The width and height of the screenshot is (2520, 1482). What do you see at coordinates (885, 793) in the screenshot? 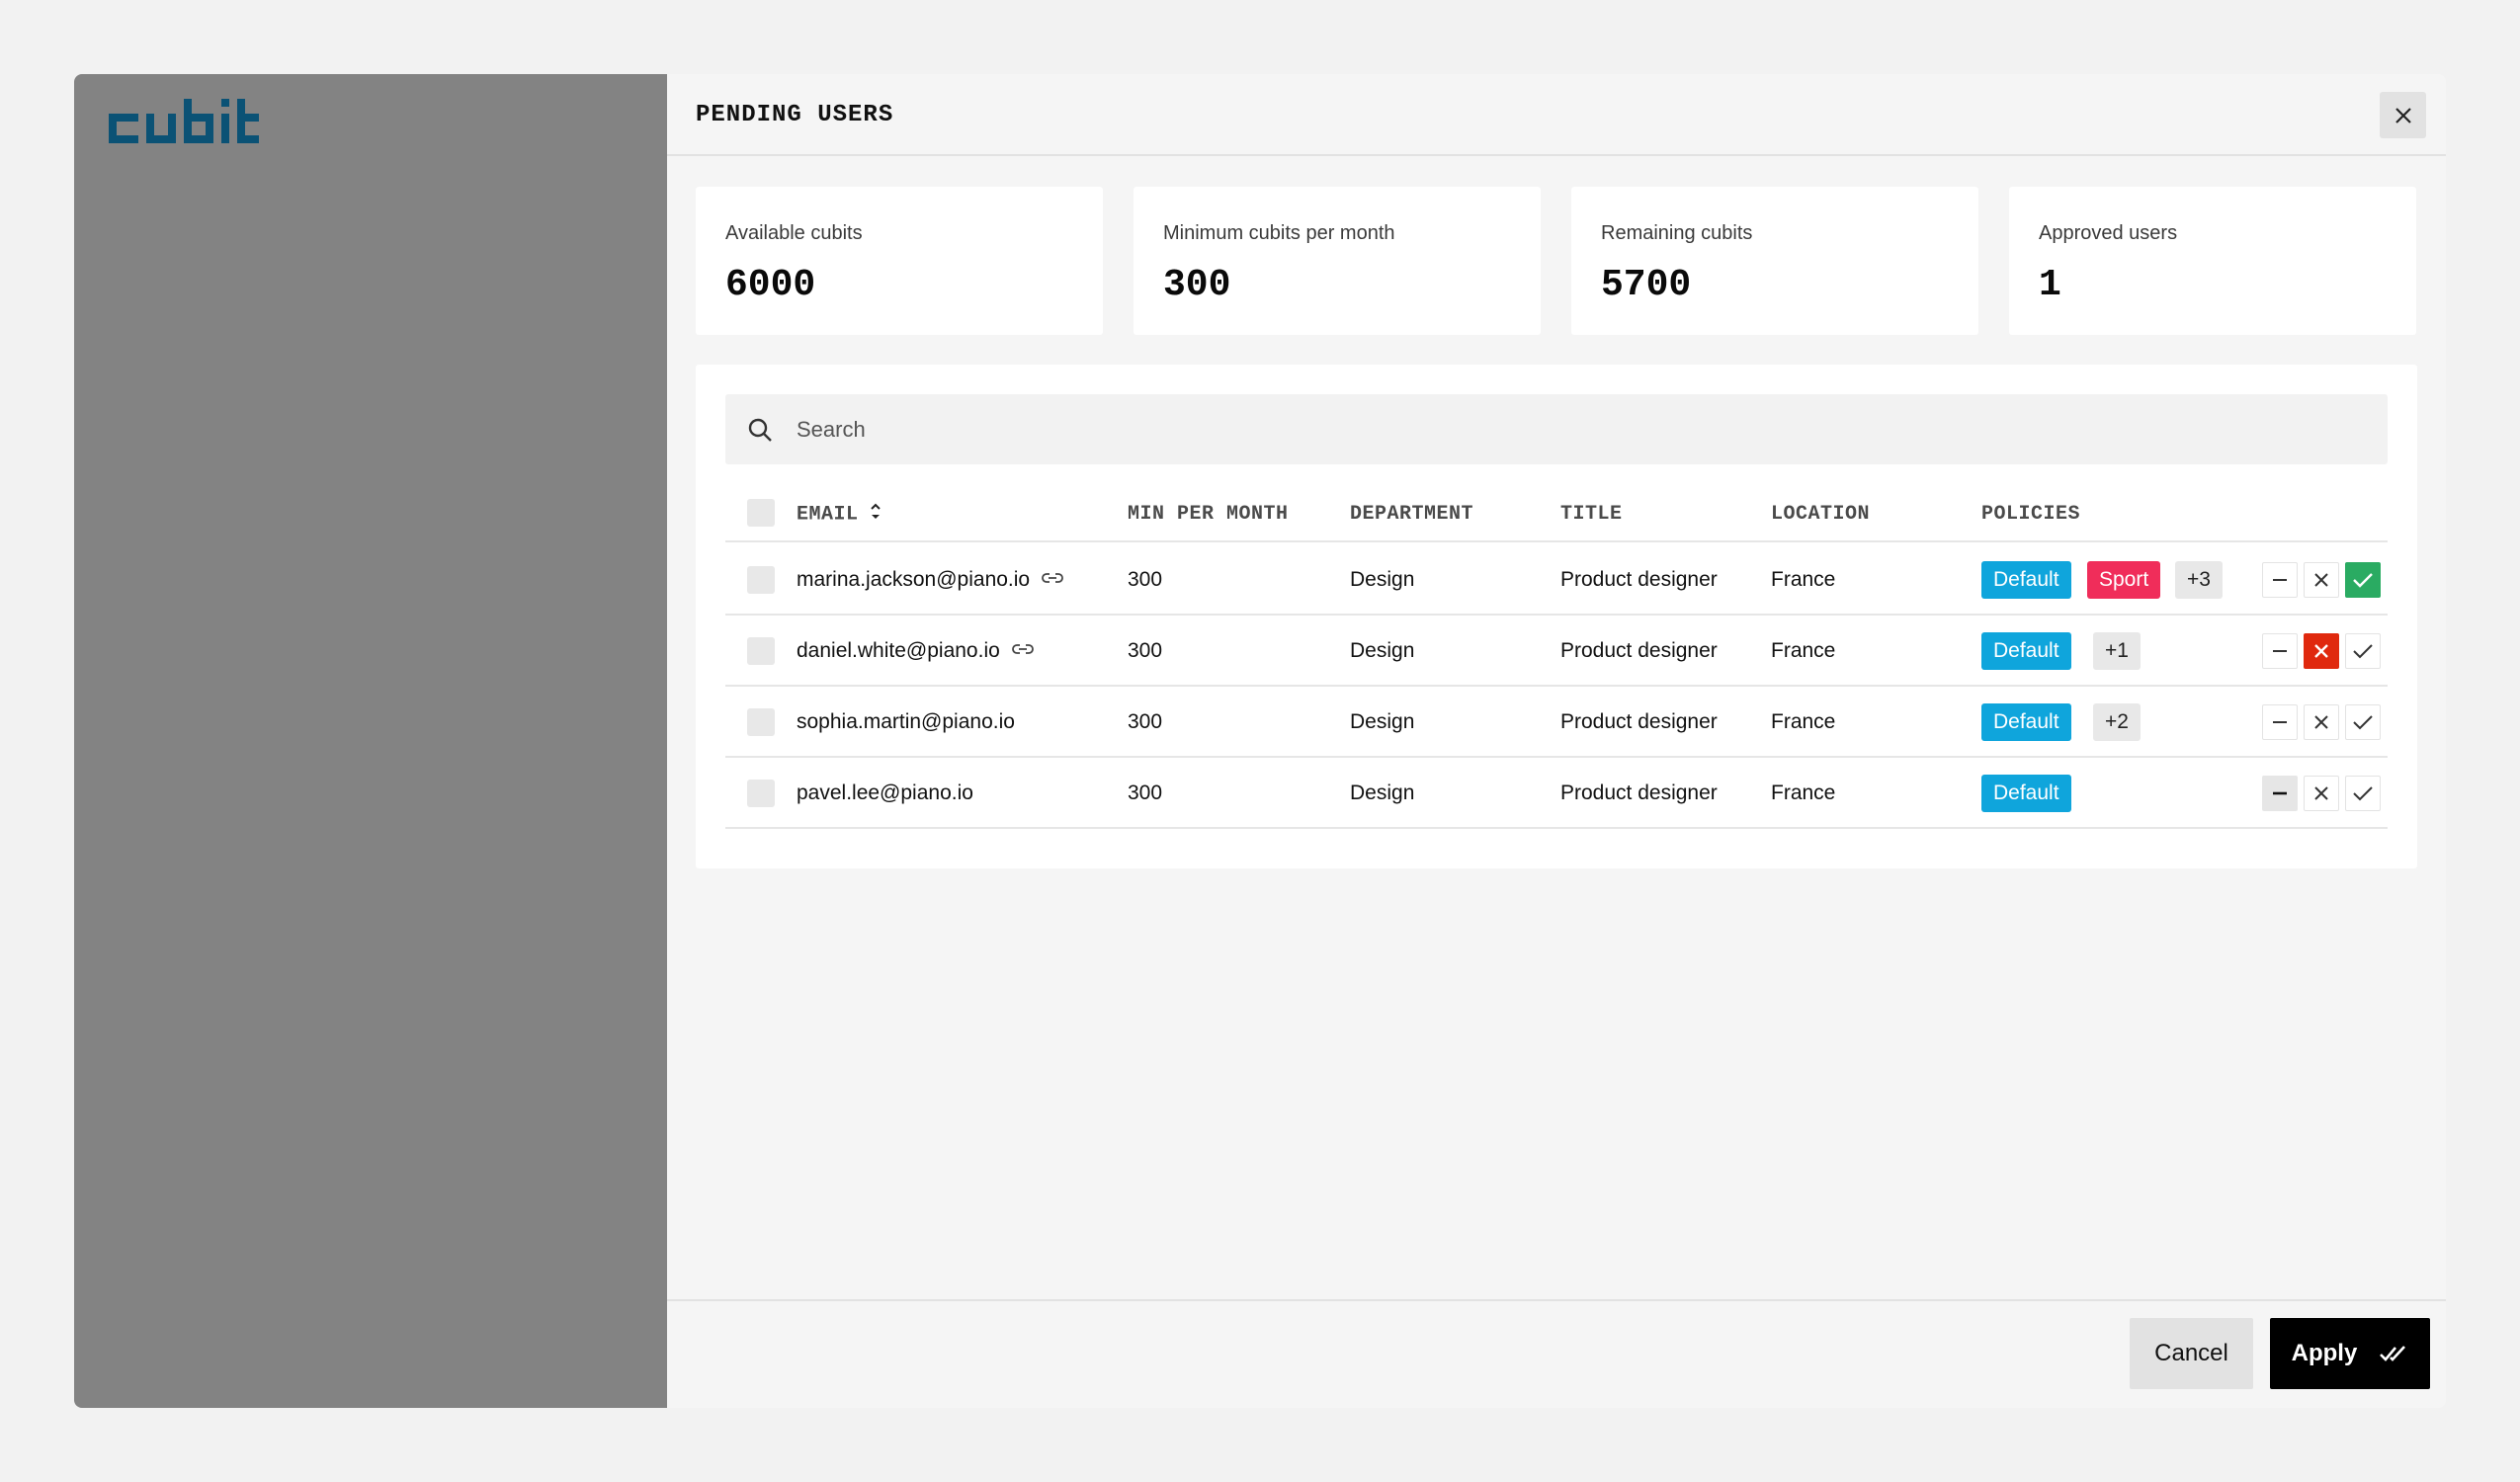
I see `row-email: pavel.lee@piano.io` at bounding box center [885, 793].